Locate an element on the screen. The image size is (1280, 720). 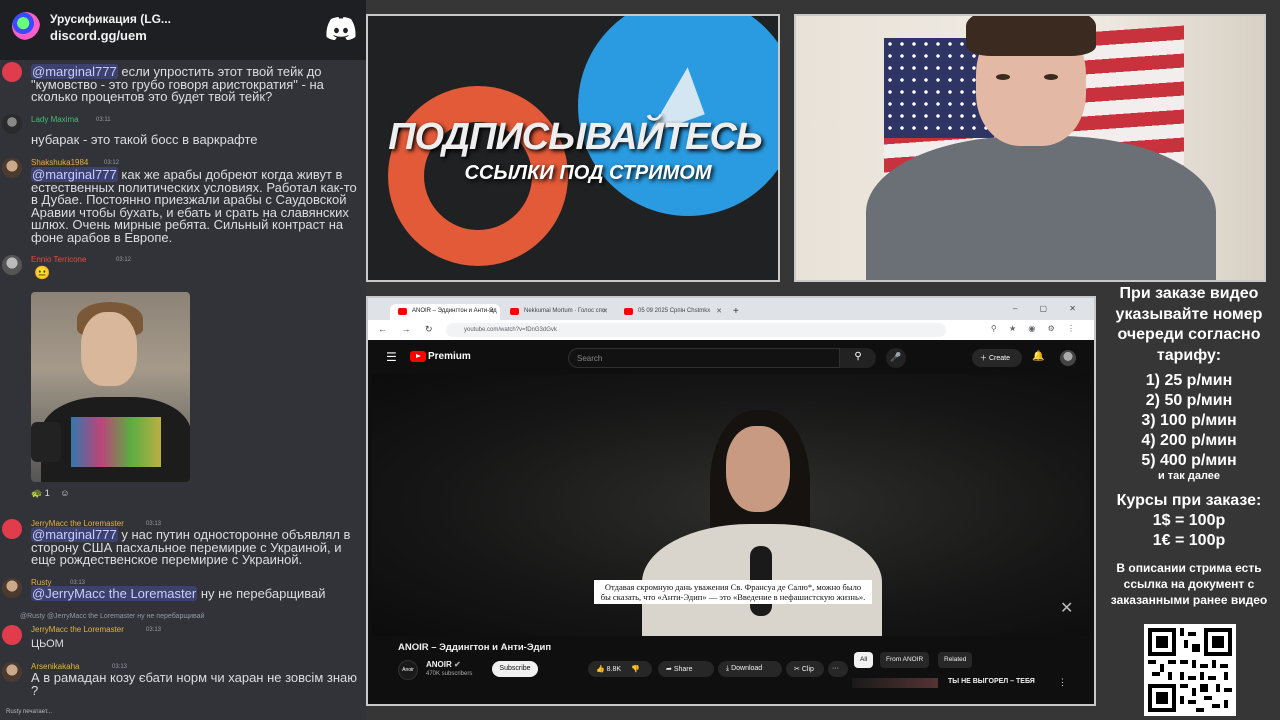
user-mention: @JerryMacc the Loremaster is located at coordinates (114, 593).